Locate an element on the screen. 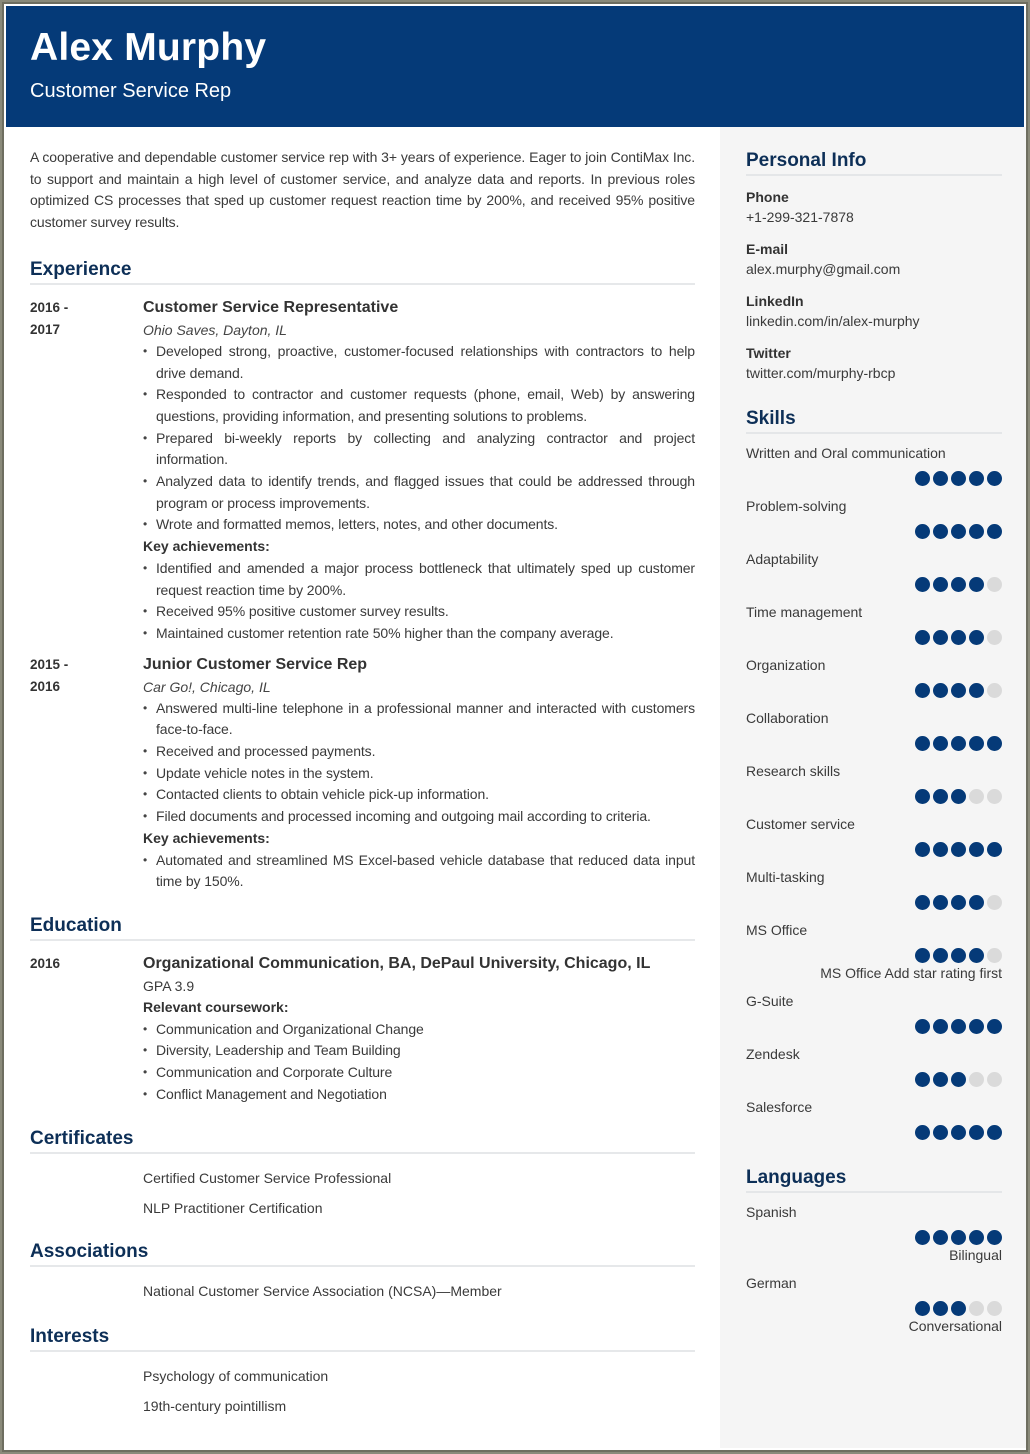  skill-item: Research skills is located at coordinates (874, 783).